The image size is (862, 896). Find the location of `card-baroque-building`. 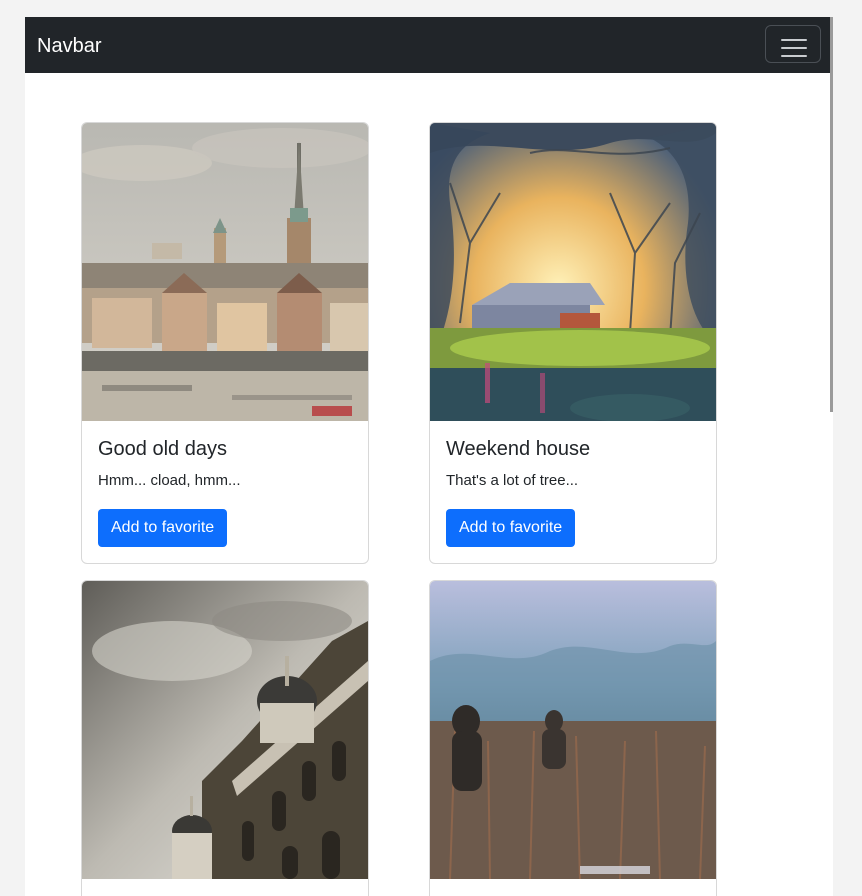

card-baroque-building is located at coordinates (225, 738).